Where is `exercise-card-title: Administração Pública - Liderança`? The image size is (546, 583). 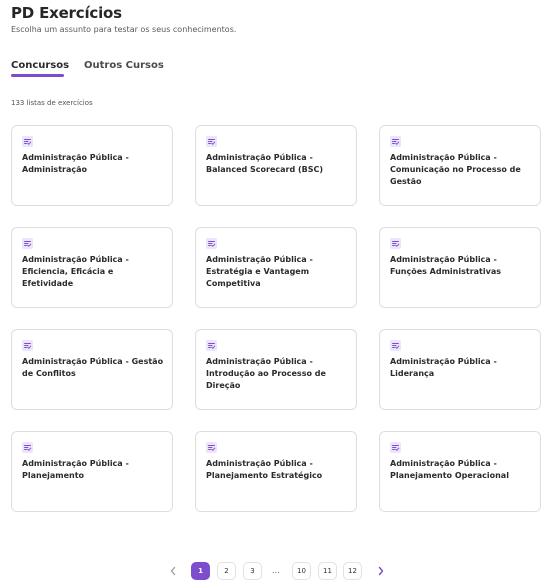 exercise-card-title: Administração Pública - Liderança is located at coordinates (443, 368).